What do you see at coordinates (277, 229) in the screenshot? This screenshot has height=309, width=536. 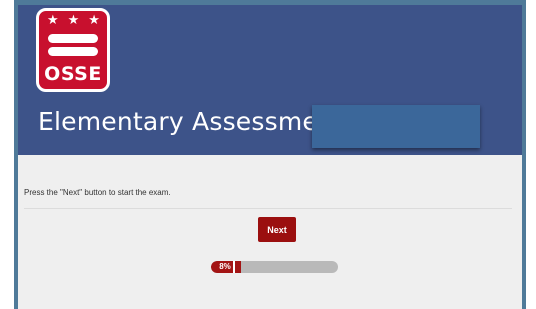 I see `next-button: Next` at bounding box center [277, 229].